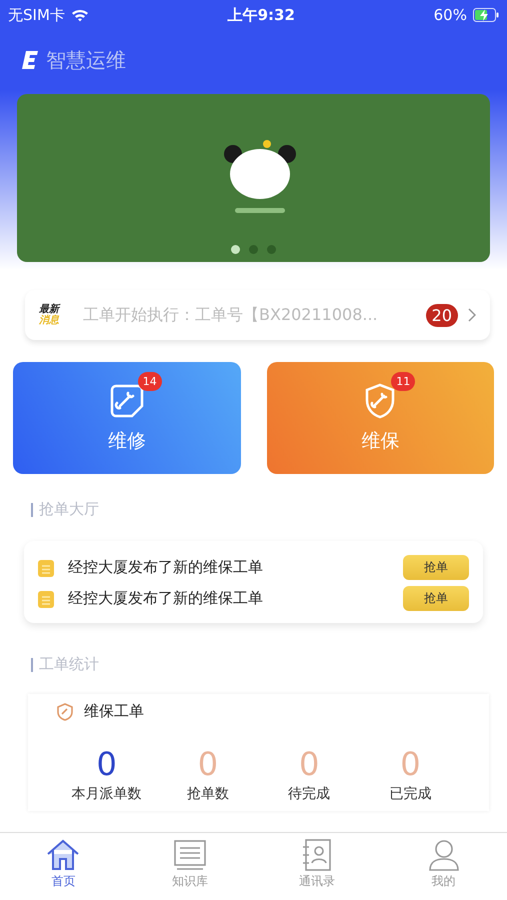  I want to click on carrier-text: 无SIM卡, so click(36, 15).